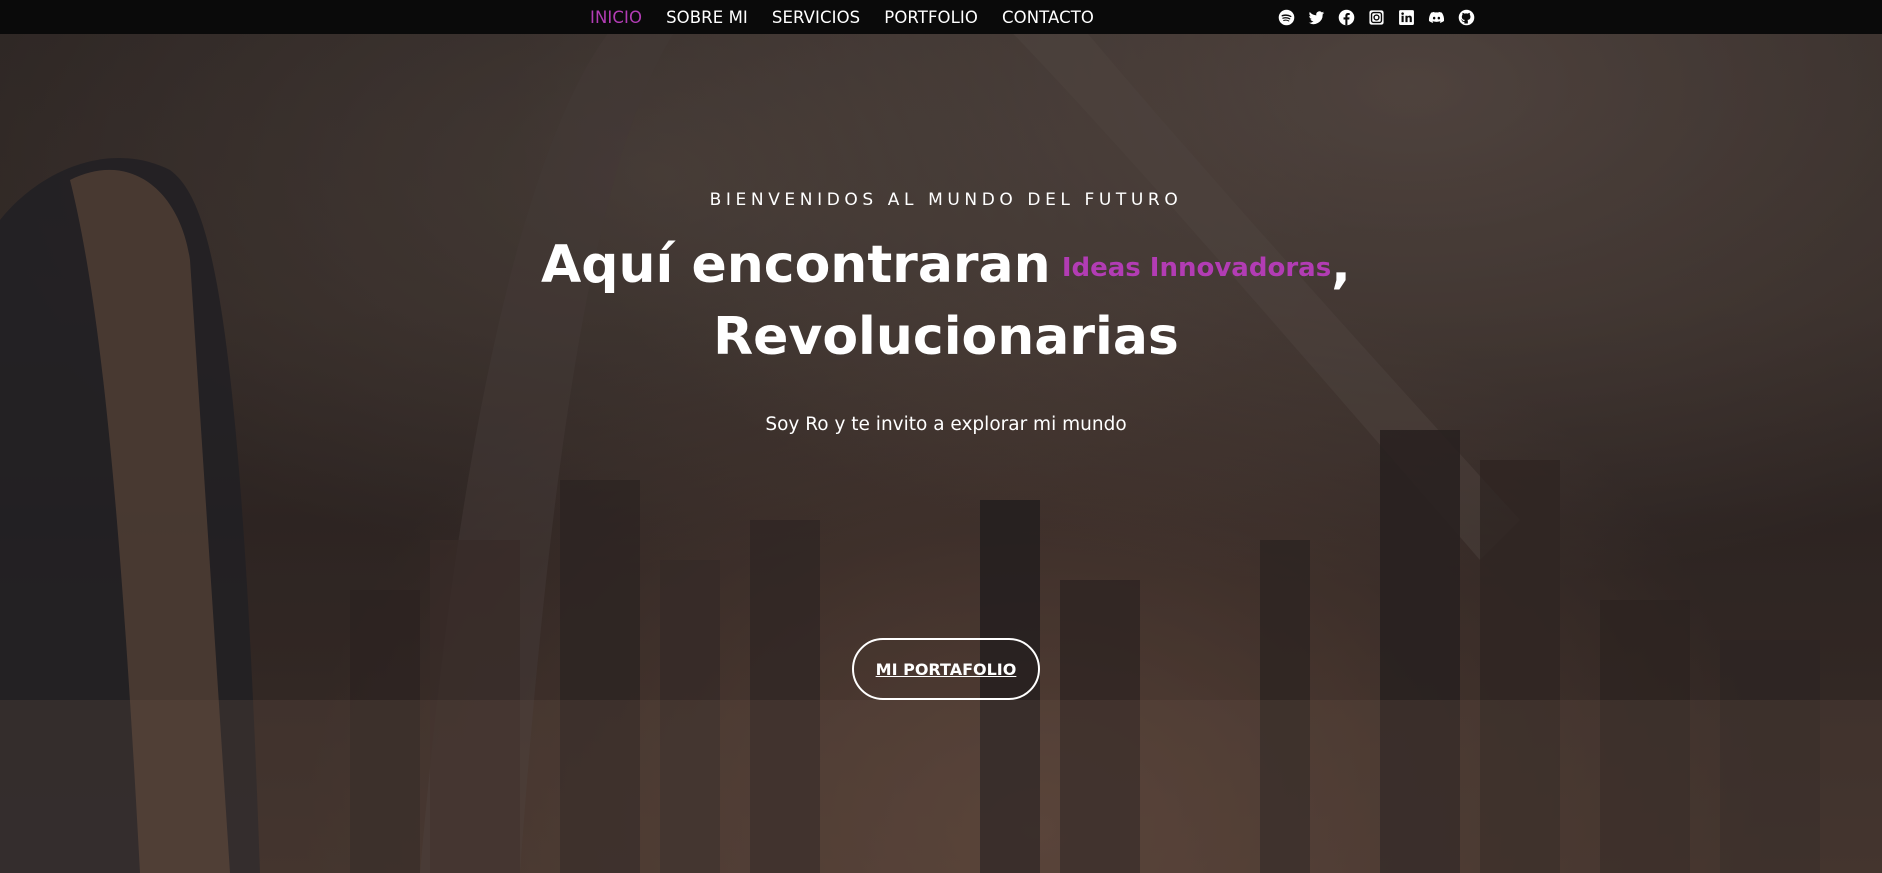  Describe the element at coordinates (1048, 17) in the screenshot. I see `nav-link-contacto: CONTACTO` at that location.